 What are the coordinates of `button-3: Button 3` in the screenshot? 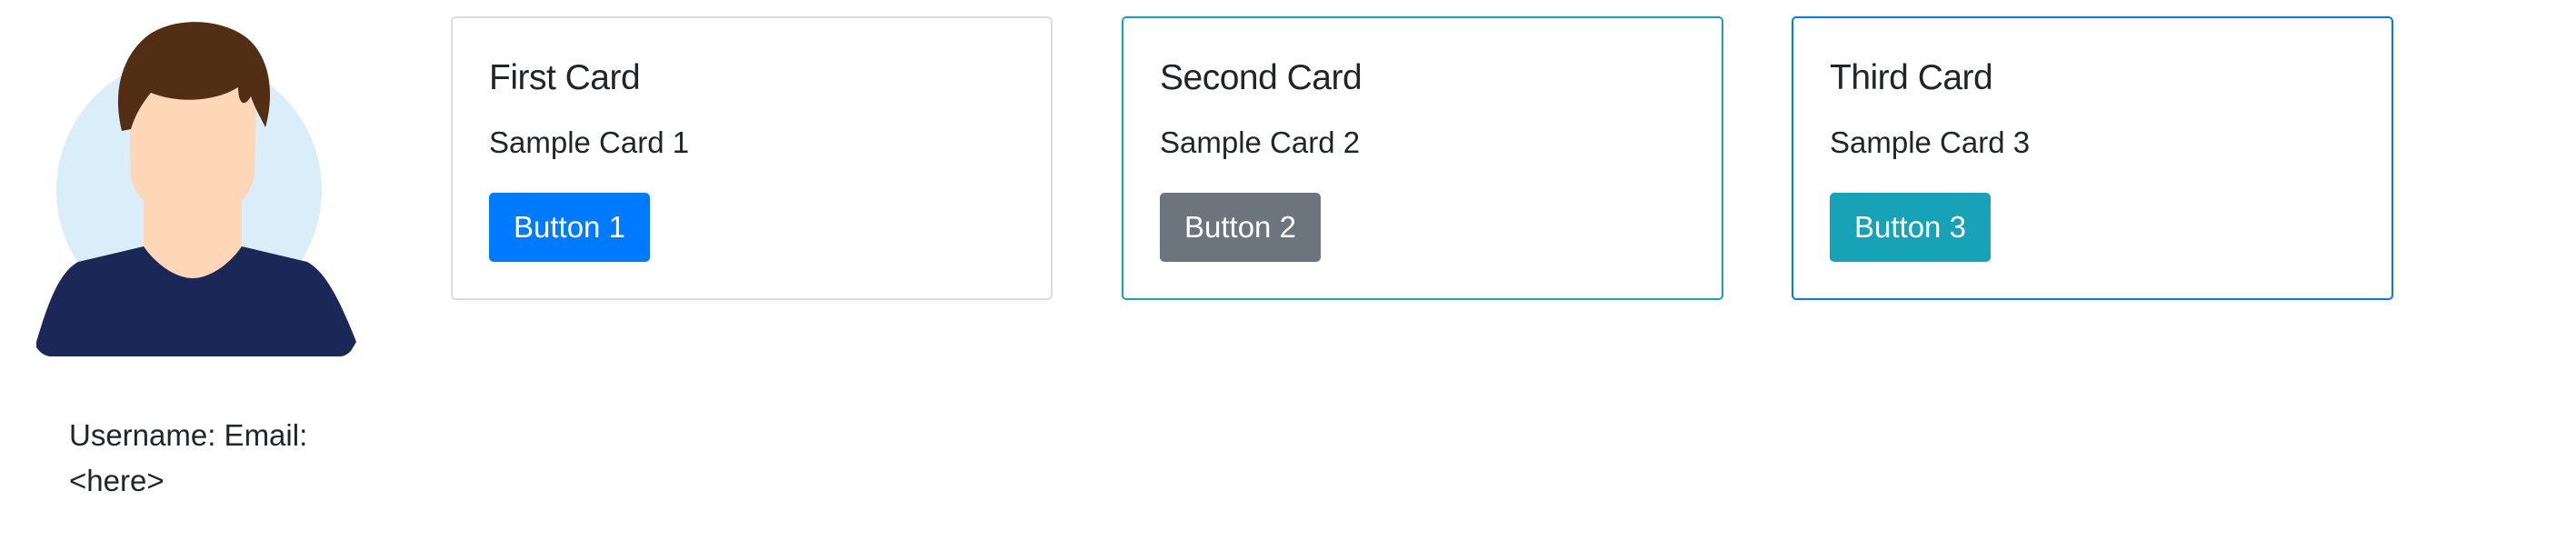 It's located at (1911, 227).